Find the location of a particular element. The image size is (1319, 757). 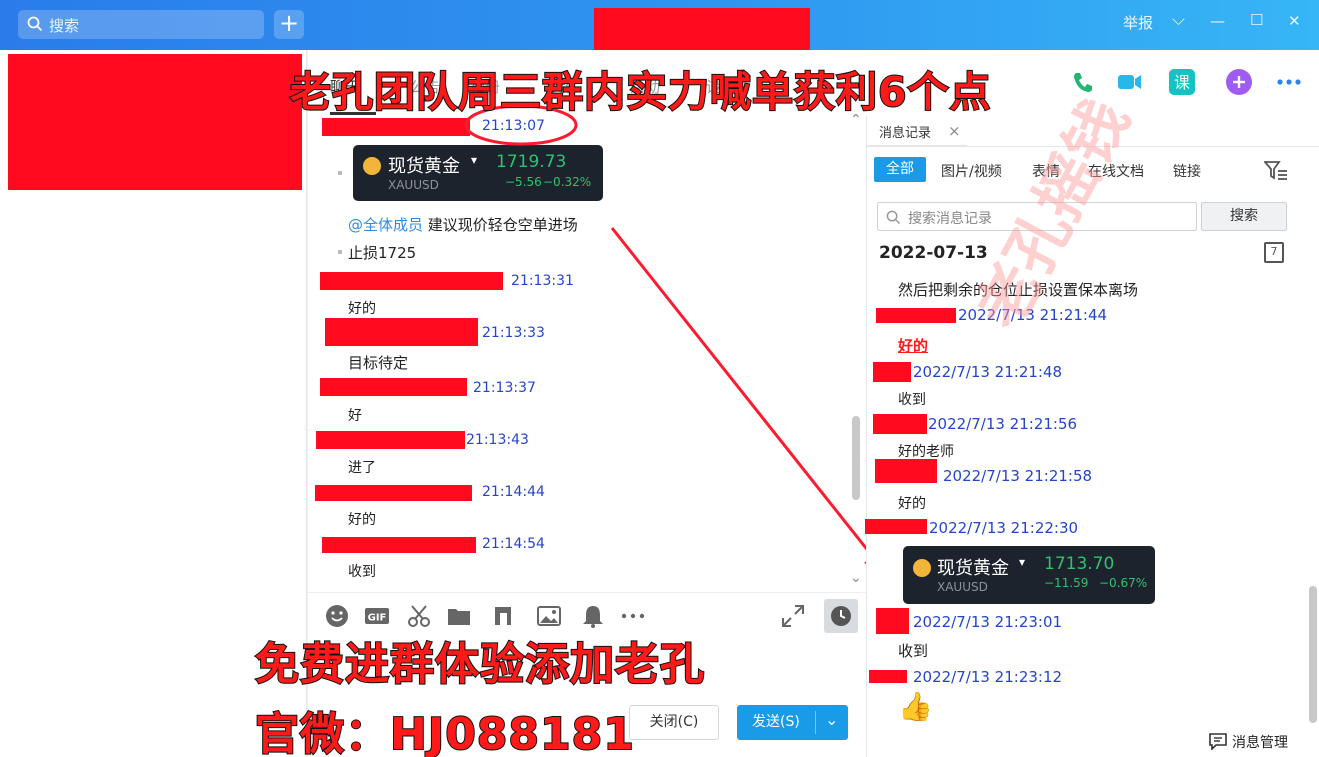

annotation-arrow-line is located at coordinates (744, 395).